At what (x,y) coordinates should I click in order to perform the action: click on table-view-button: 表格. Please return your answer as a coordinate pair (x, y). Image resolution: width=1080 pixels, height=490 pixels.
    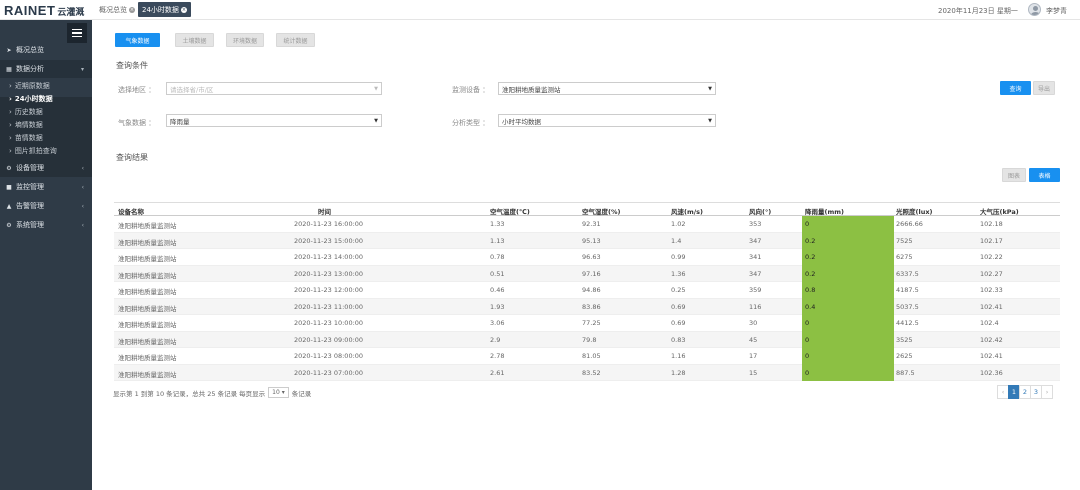
    Looking at the image, I should click on (1044, 175).